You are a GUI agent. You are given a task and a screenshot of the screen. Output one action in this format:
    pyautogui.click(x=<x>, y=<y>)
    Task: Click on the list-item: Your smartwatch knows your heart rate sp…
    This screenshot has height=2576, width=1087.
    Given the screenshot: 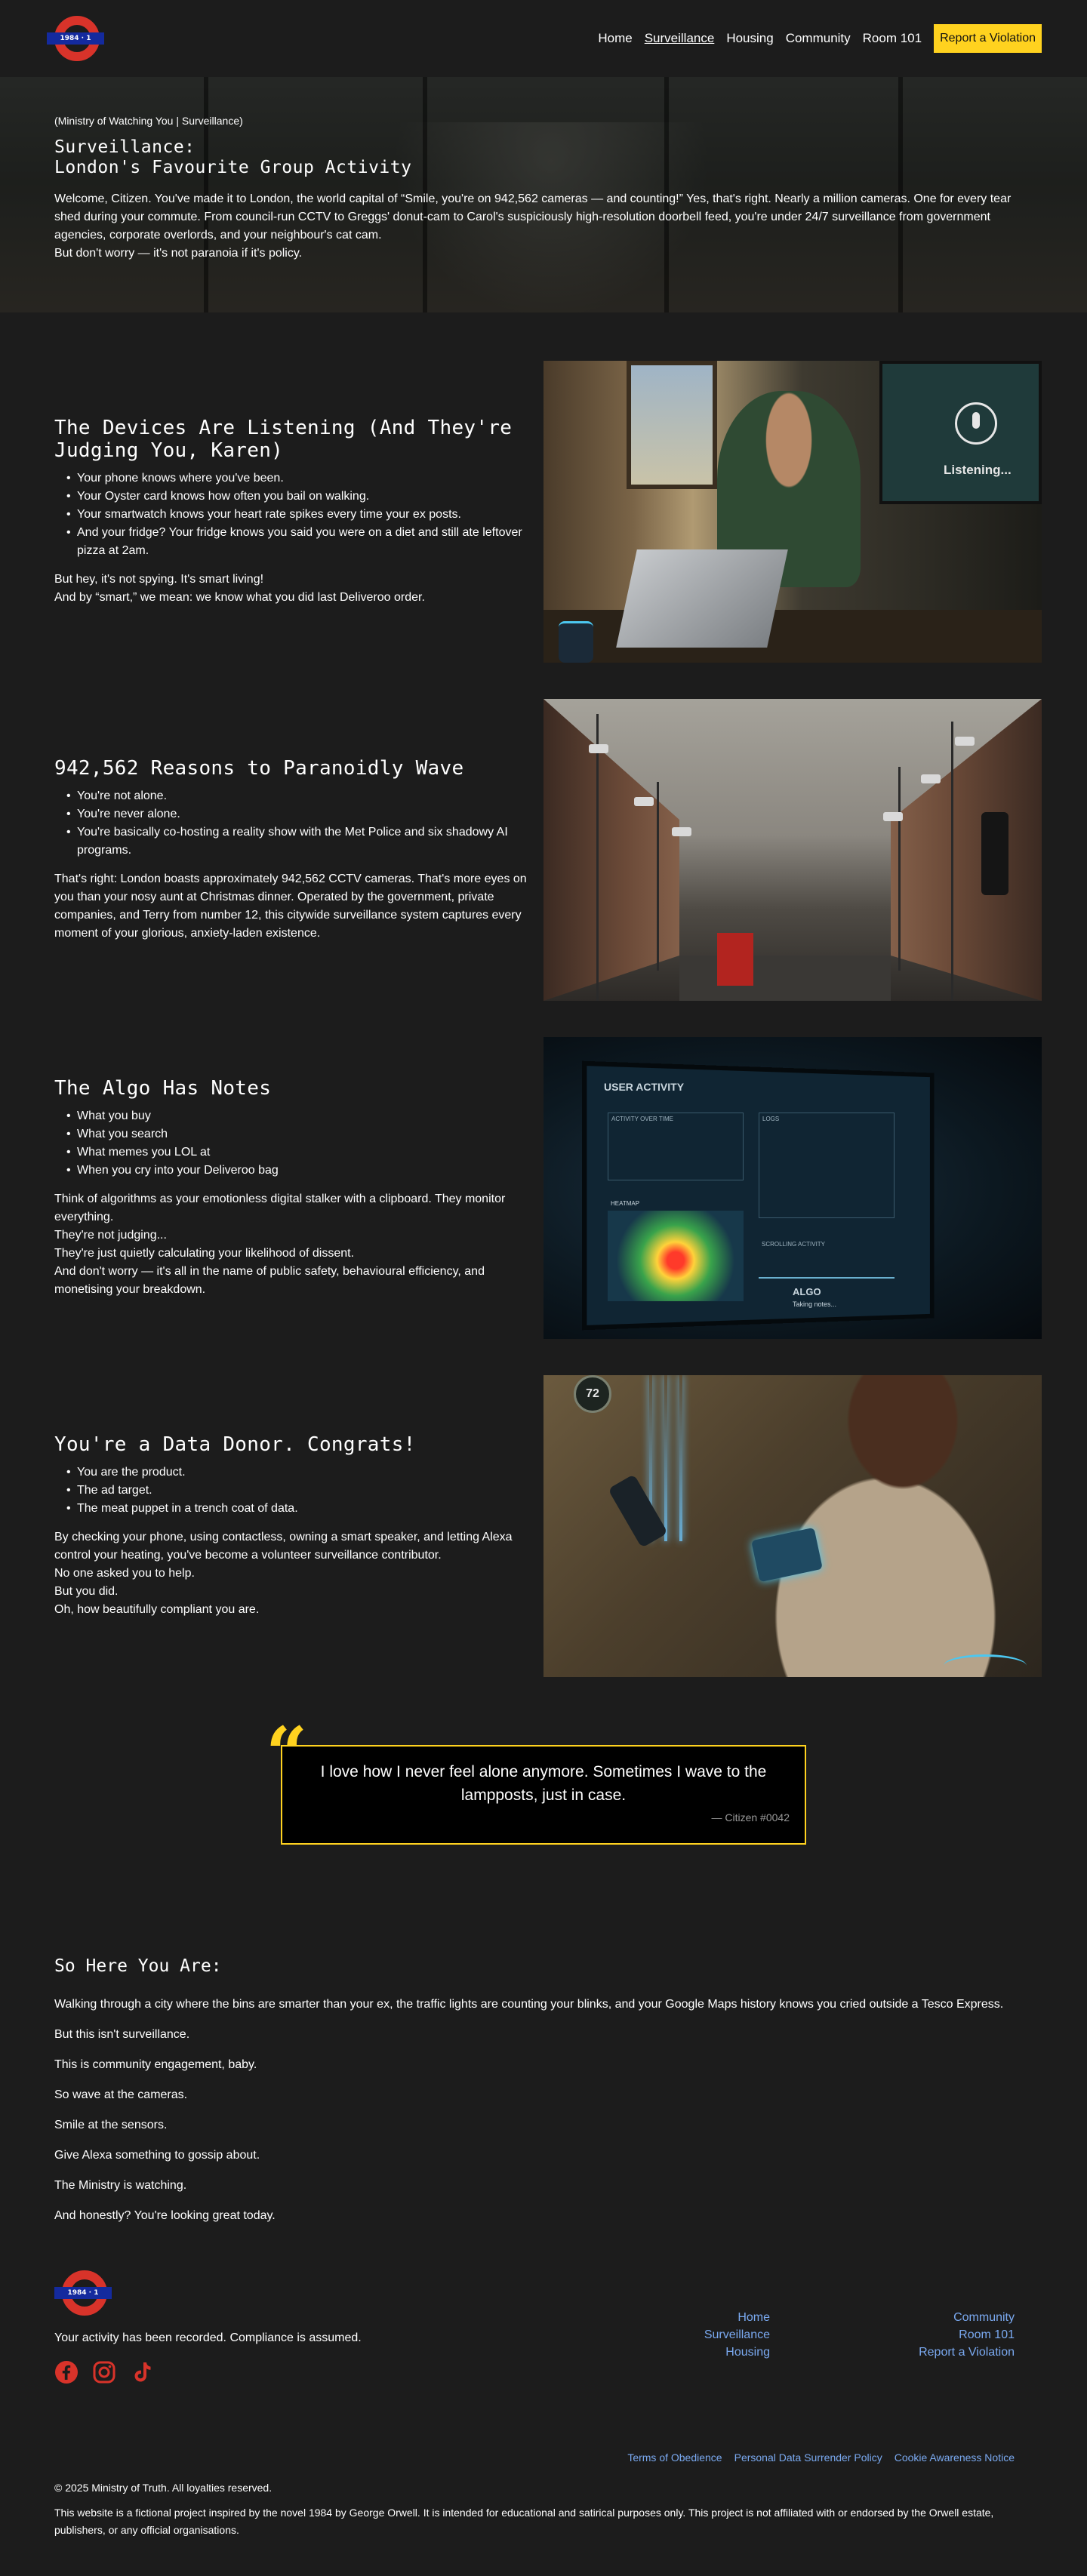 What is the action you would take?
    pyautogui.click(x=298, y=515)
    